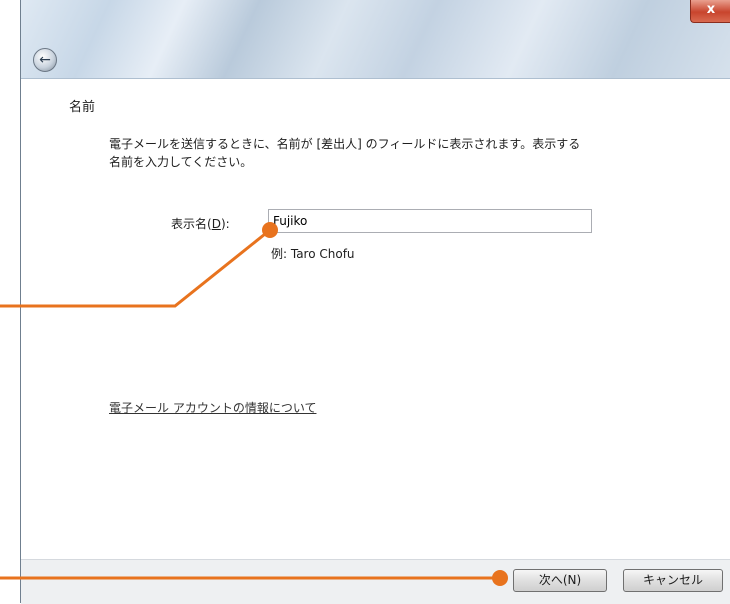 The image size is (730, 604). I want to click on page-title: 名前, so click(82, 107).